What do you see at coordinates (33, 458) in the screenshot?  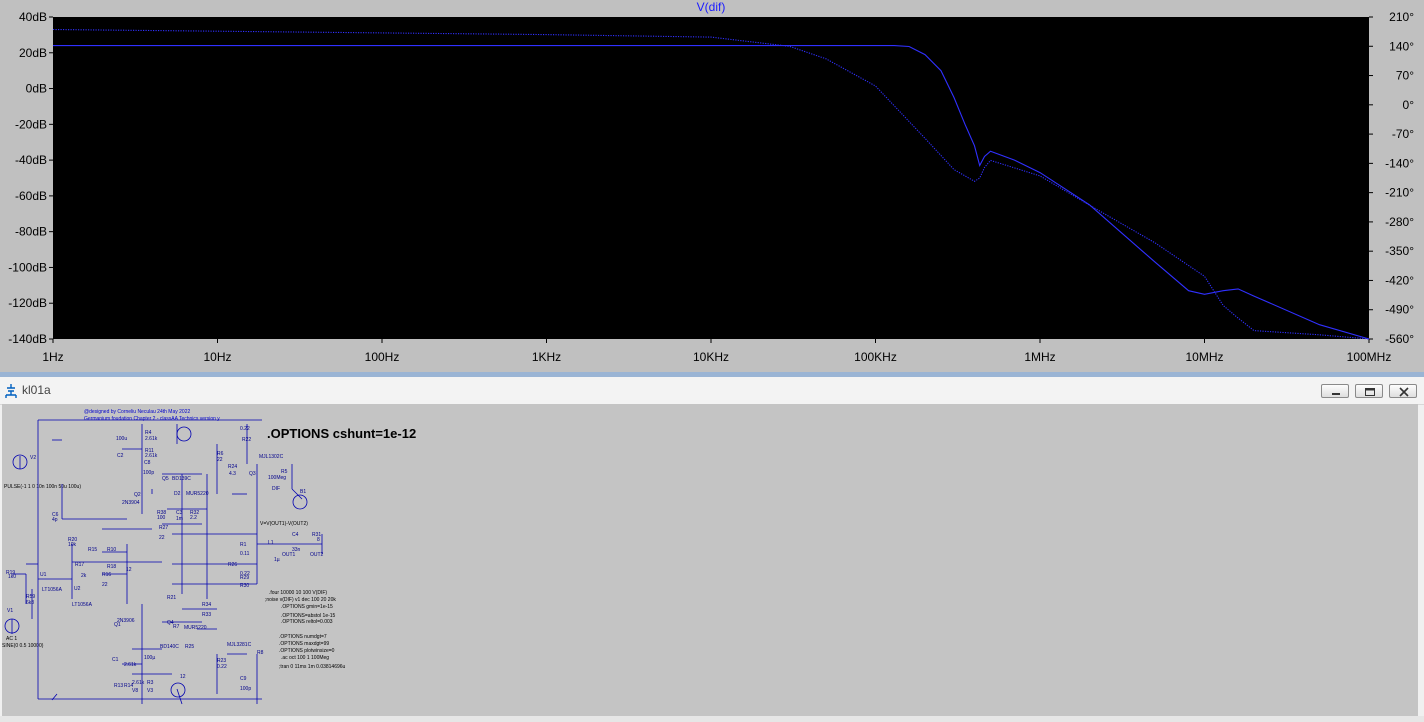 I see `component-label: V2` at bounding box center [33, 458].